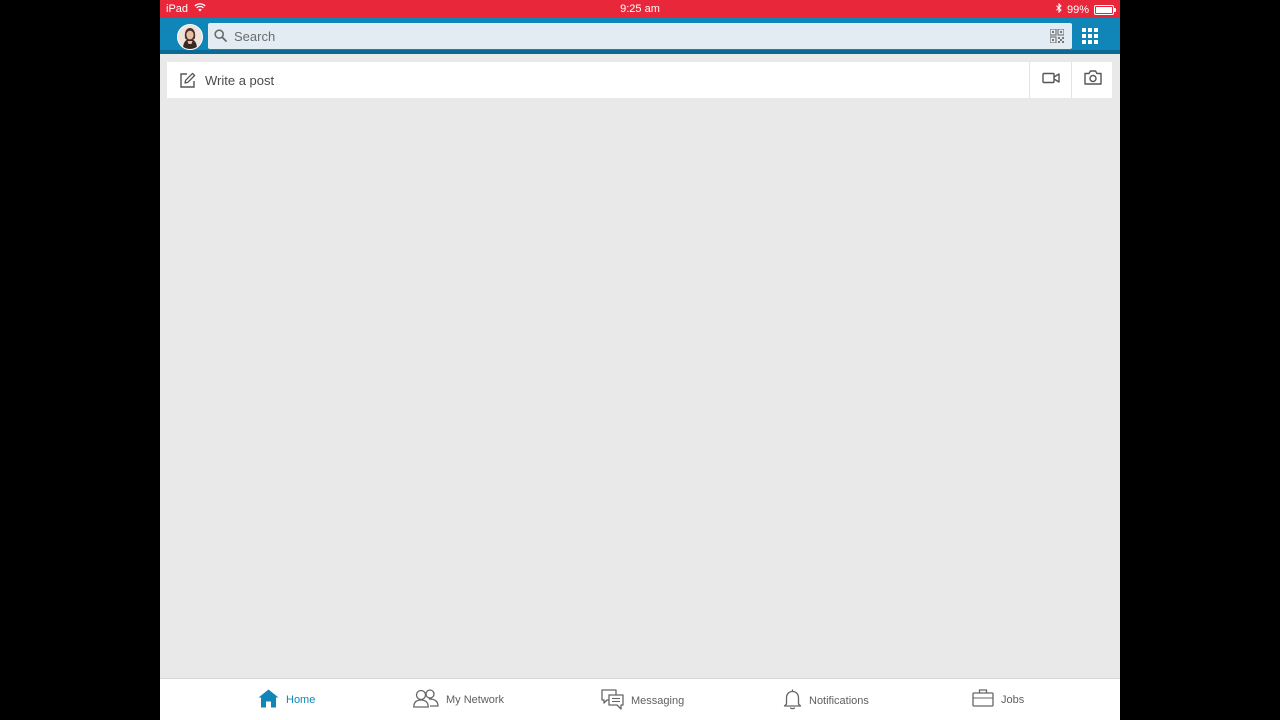 This screenshot has width=1280, height=720. Describe the element at coordinates (239, 80) in the screenshot. I see `write-post-label: Write a post` at that location.